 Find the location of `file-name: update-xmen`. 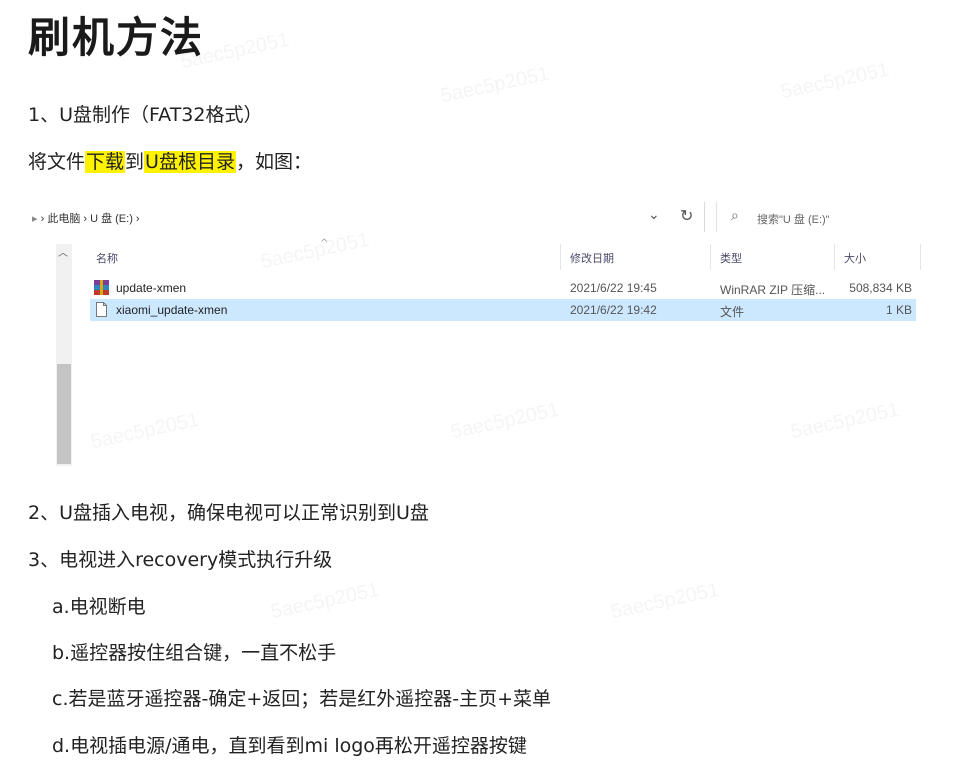

file-name: update-xmen is located at coordinates (151, 288).